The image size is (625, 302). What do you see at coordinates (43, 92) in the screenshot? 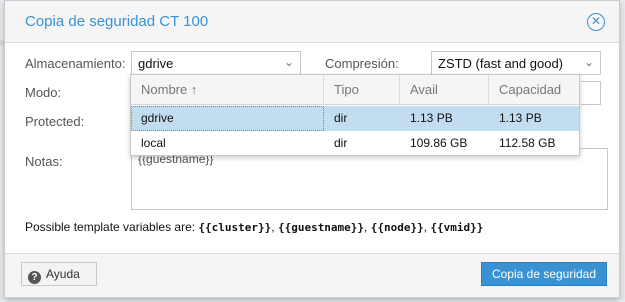
I see `mode-label: Modo:` at bounding box center [43, 92].